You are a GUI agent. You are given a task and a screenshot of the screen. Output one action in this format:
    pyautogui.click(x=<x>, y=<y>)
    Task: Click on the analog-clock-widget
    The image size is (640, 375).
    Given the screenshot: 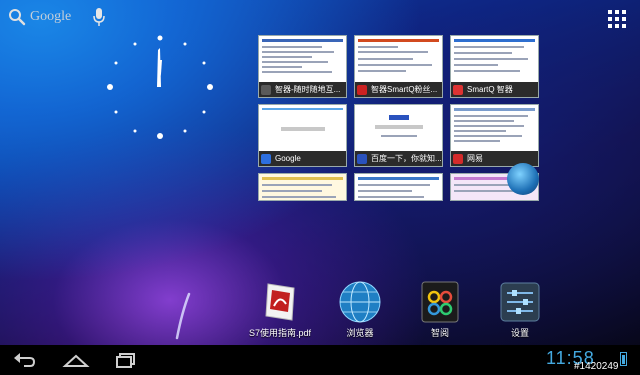 What is the action you would take?
    pyautogui.click(x=160, y=88)
    